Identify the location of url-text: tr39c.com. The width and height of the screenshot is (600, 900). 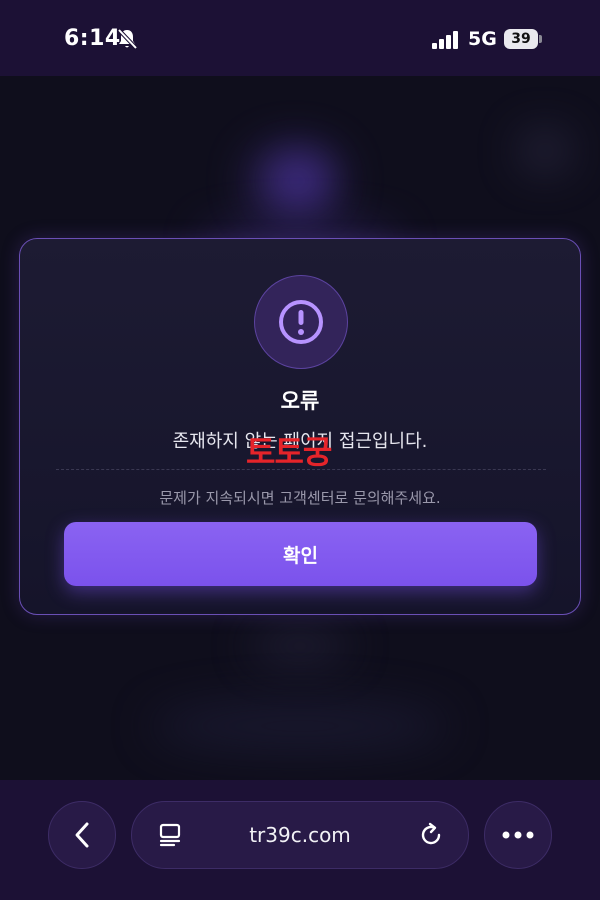
(300, 835).